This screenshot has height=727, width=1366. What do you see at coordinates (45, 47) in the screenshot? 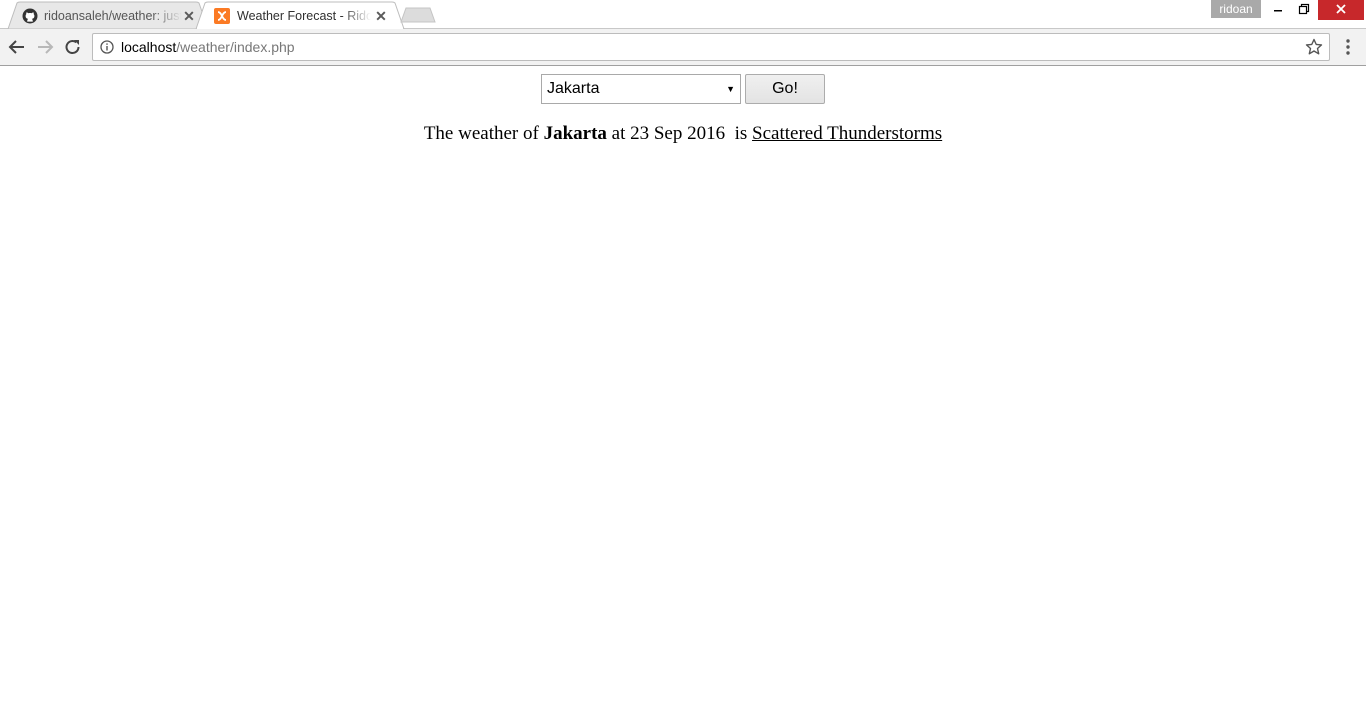
I see `forward-arrow-icon` at bounding box center [45, 47].